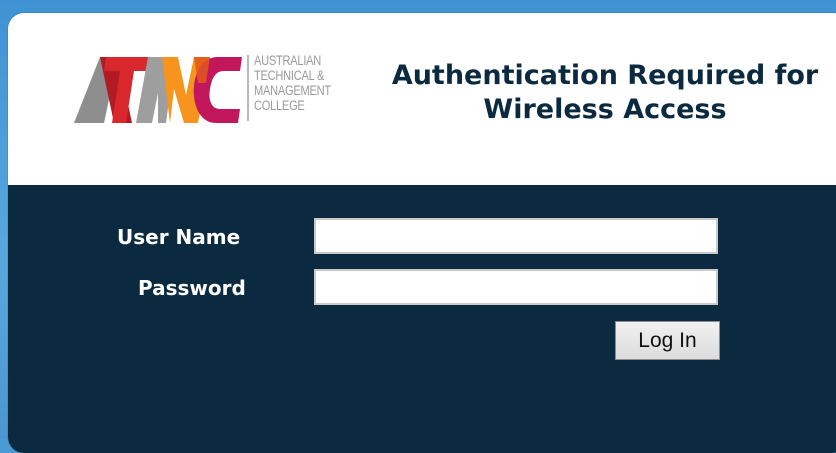  Describe the element at coordinates (605, 109) in the screenshot. I see `page-title-line-2: Wireless Access` at that location.